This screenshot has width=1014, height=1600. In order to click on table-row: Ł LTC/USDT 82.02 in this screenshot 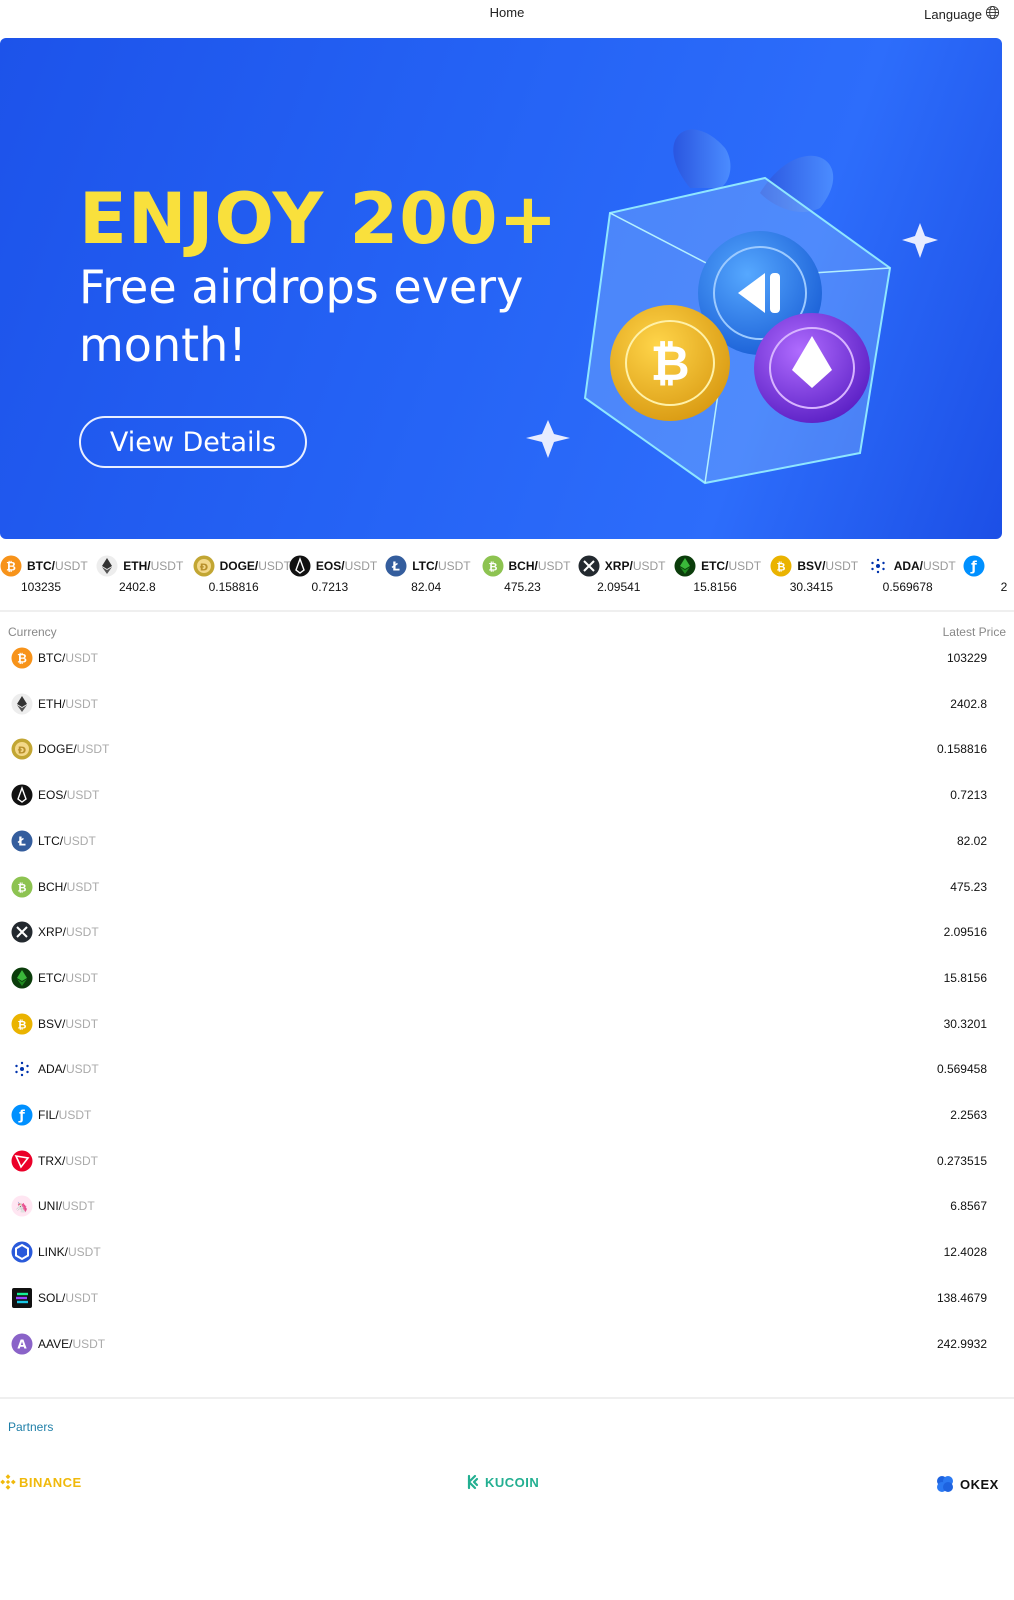, I will do `click(507, 853)`.